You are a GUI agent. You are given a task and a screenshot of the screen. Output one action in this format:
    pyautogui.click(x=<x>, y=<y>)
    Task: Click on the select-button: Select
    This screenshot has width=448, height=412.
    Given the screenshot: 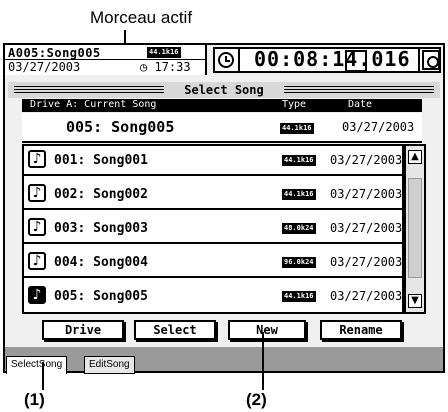 What is the action you would take?
    pyautogui.click(x=175, y=330)
    